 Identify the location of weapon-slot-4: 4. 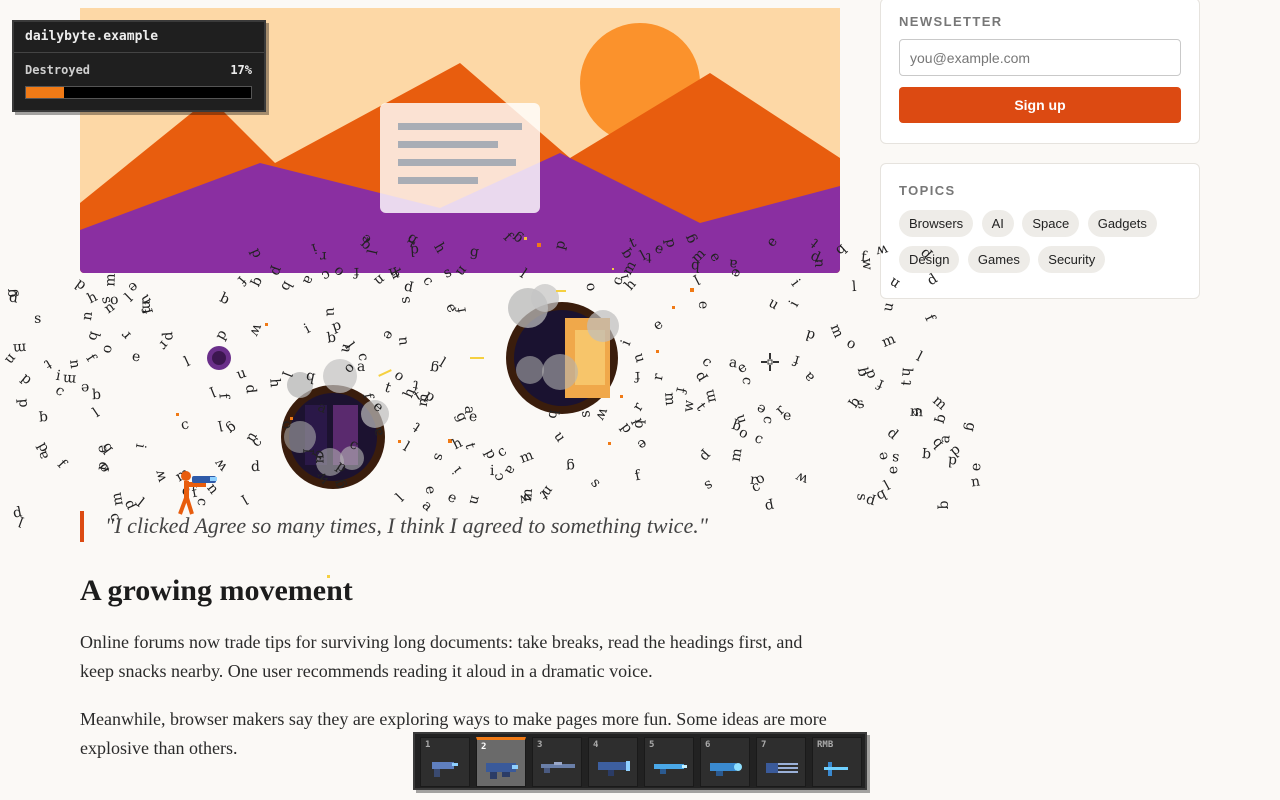
(613, 762).